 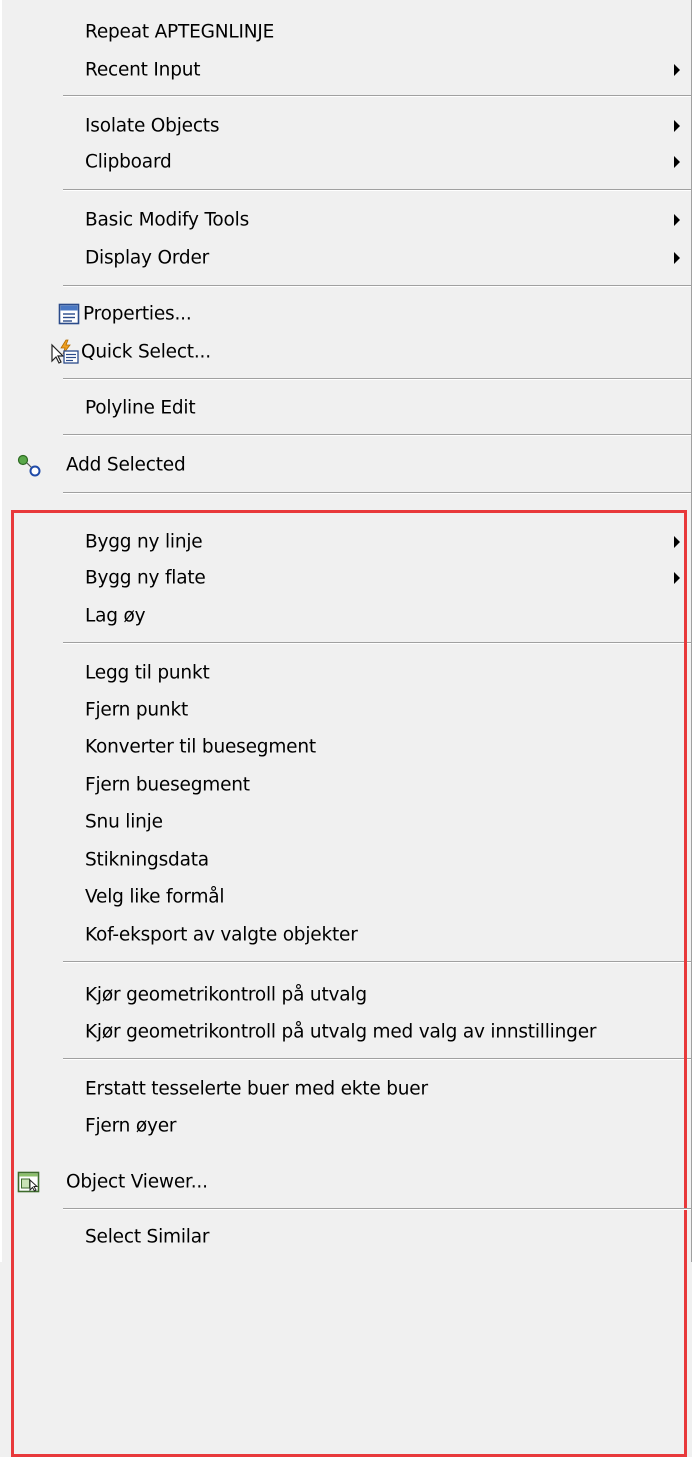 What do you see at coordinates (346, 465) in the screenshot?
I see `menu-item-add-selected: Add Selected` at bounding box center [346, 465].